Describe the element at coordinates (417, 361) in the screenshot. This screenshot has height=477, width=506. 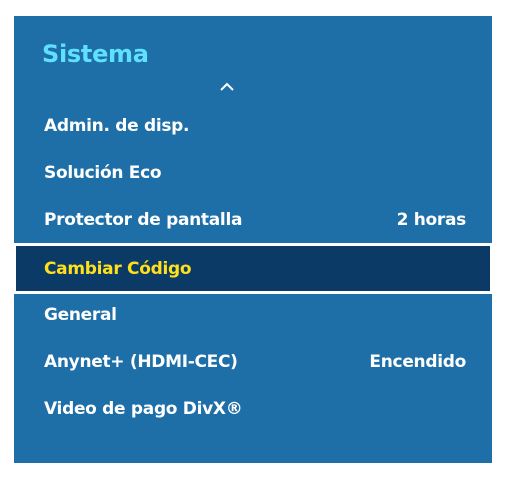
I see `menu-item-value: Encendido` at that location.